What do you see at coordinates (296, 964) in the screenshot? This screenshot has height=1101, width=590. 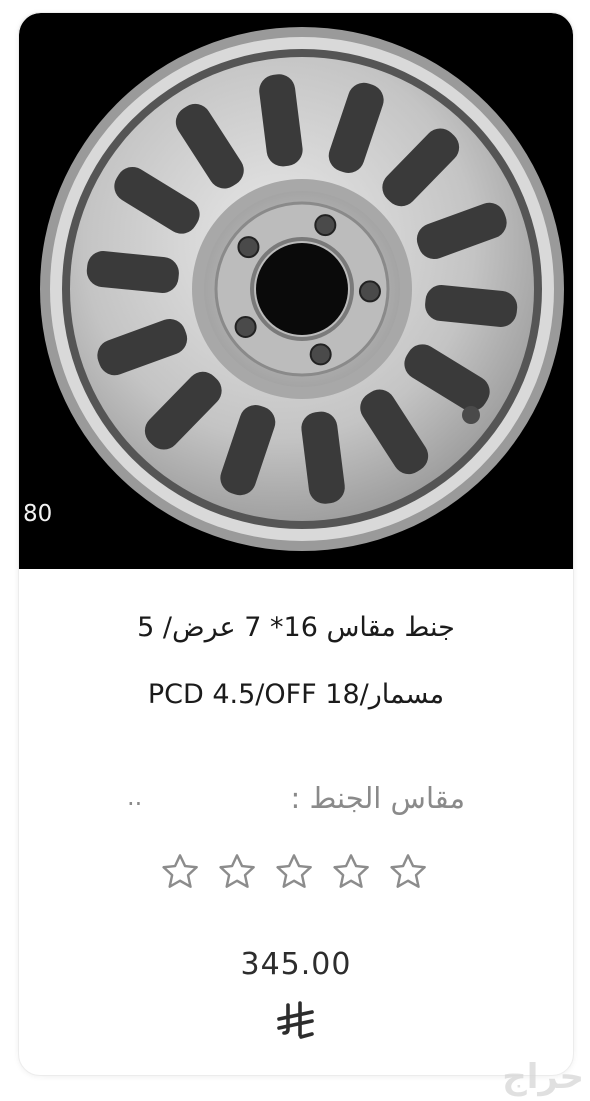 I see `product-price: 345.00` at bounding box center [296, 964].